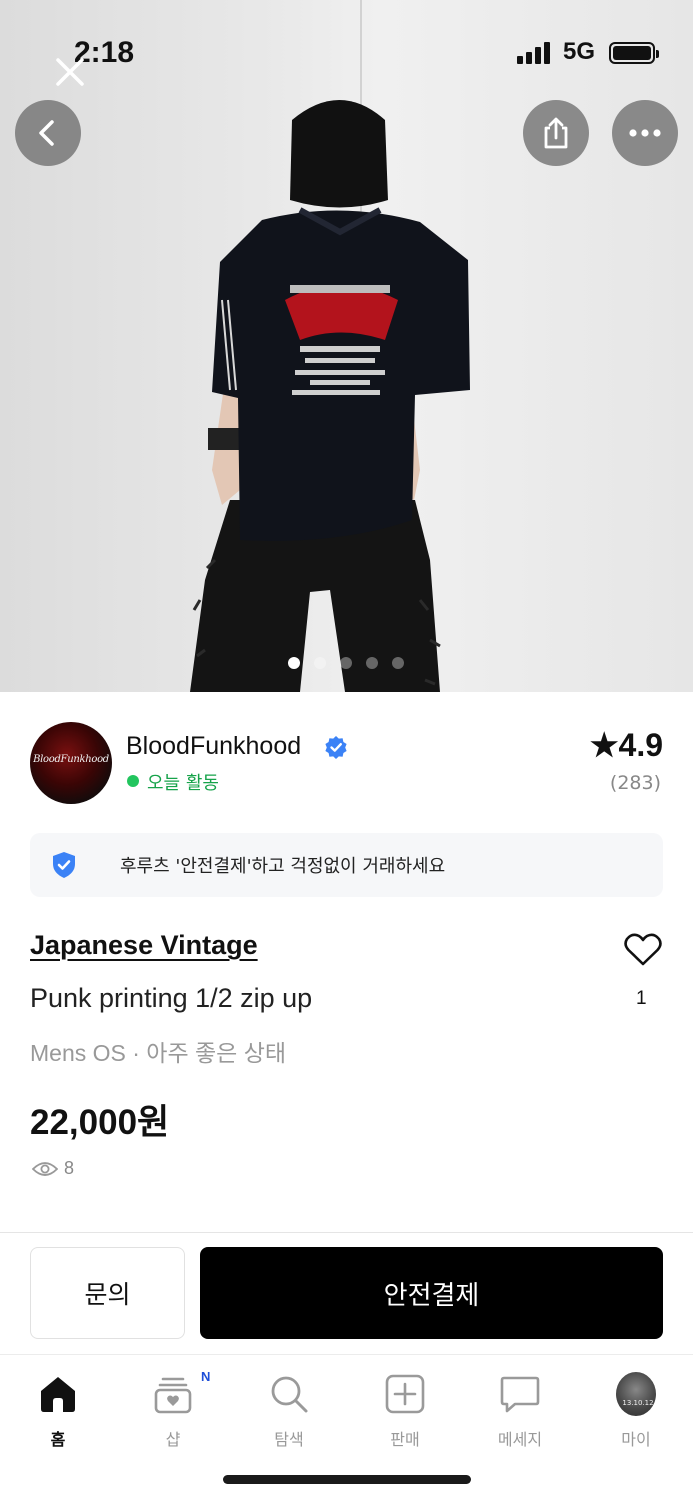 Image resolution: width=693 pixels, height=1500 pixels. I want to click on seller-avatar: BloodFunkhood, so click(71, 763).